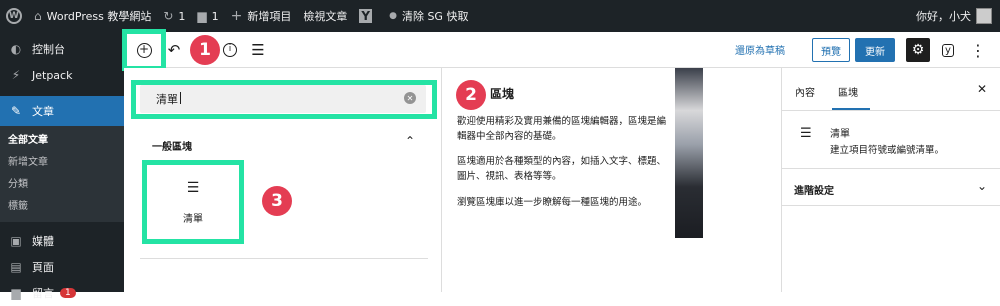 This screenshot has width=1000, height=306. What do you see at coordinates (805, 91) in the screenshot?
I see `tab-document: 內容` at bounding box center [805, 91].